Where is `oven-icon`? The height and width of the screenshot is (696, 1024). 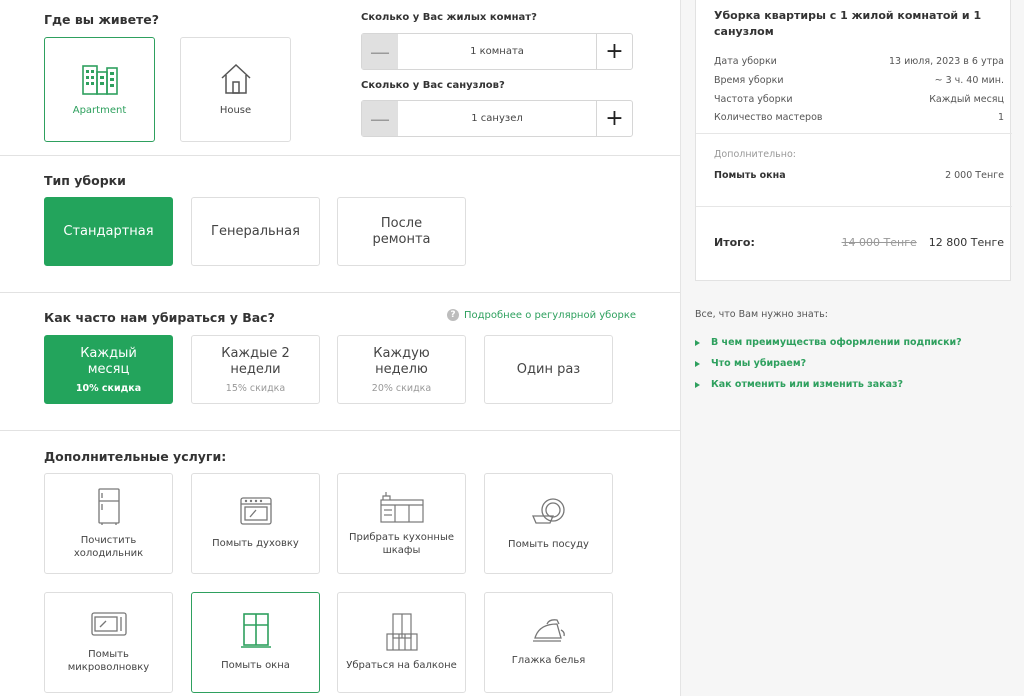 oven-icon is located at coordinates (255, 511).